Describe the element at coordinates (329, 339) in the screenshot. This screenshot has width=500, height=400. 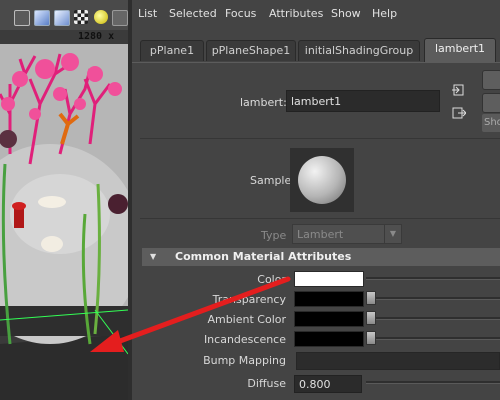
I see `incandescence-swatch` at that location.